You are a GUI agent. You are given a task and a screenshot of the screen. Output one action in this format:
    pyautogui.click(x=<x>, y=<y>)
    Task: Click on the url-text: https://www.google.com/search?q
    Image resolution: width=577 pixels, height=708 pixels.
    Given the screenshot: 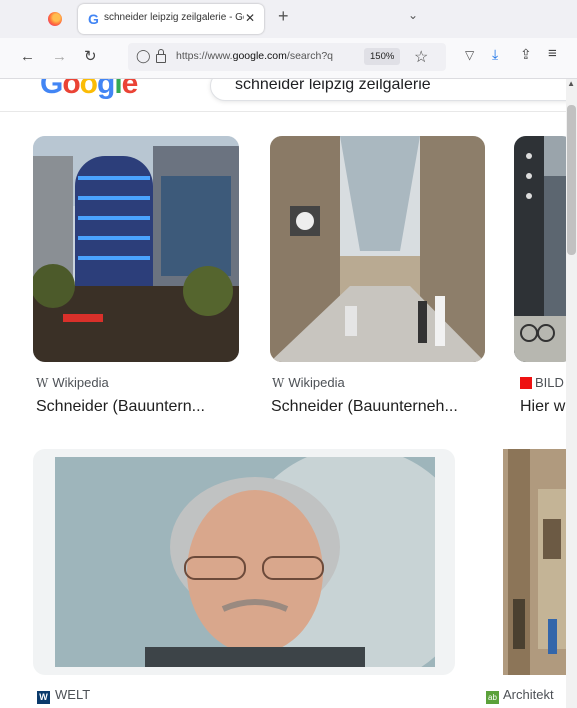 What is the action you would take?
    pyautogui.click(x=268, y=56)
    